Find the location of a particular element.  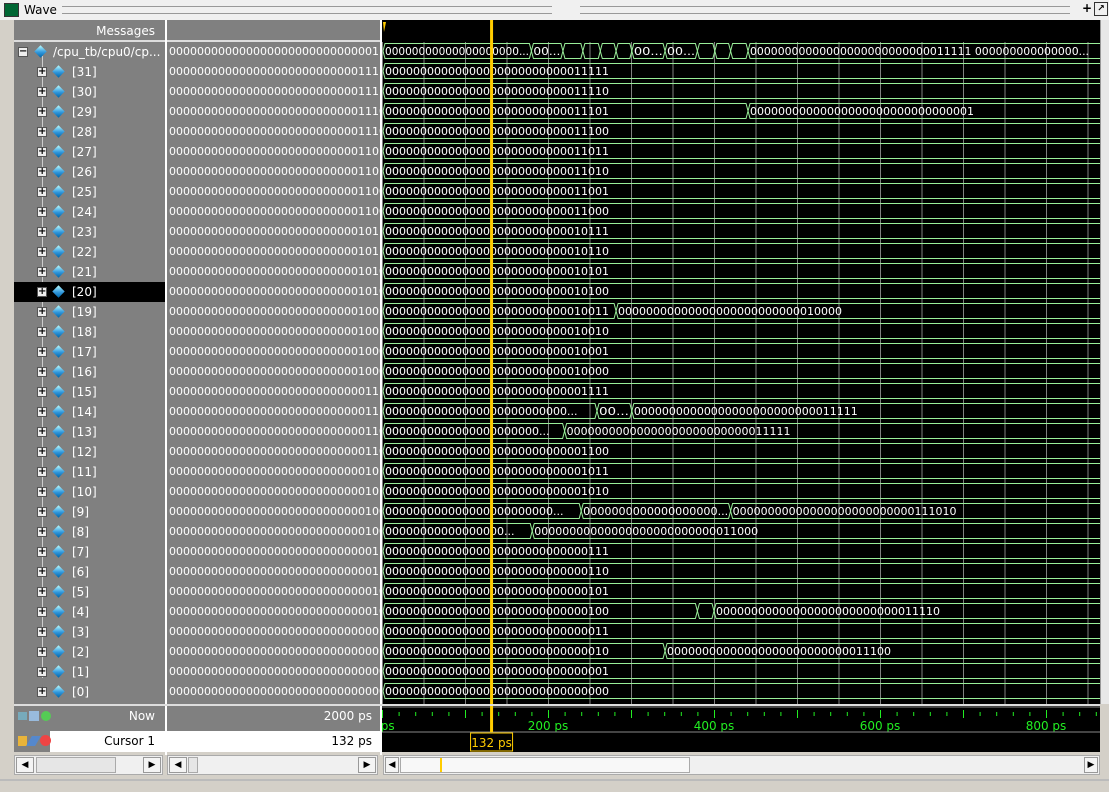

timeline-ruler: 0 ps 200 ps 400 ps 600 ps 800 ps 132 ps is located at coordinates (734, 729).